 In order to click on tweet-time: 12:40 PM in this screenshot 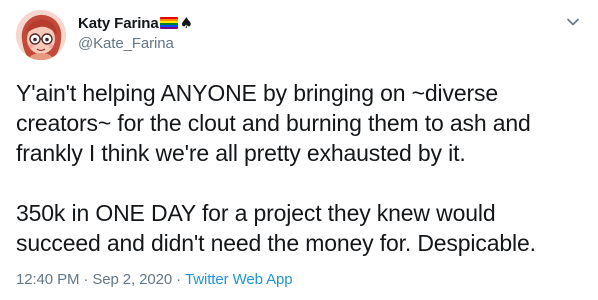, I will do `click(48, 279)`.